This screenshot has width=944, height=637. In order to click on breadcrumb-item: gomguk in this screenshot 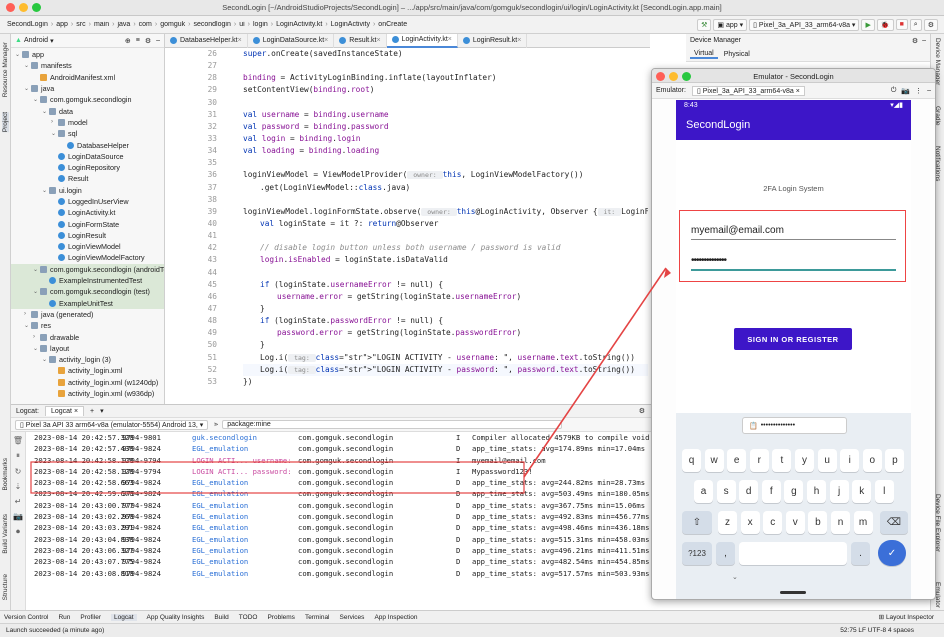, I will do `click(172, 24)`.